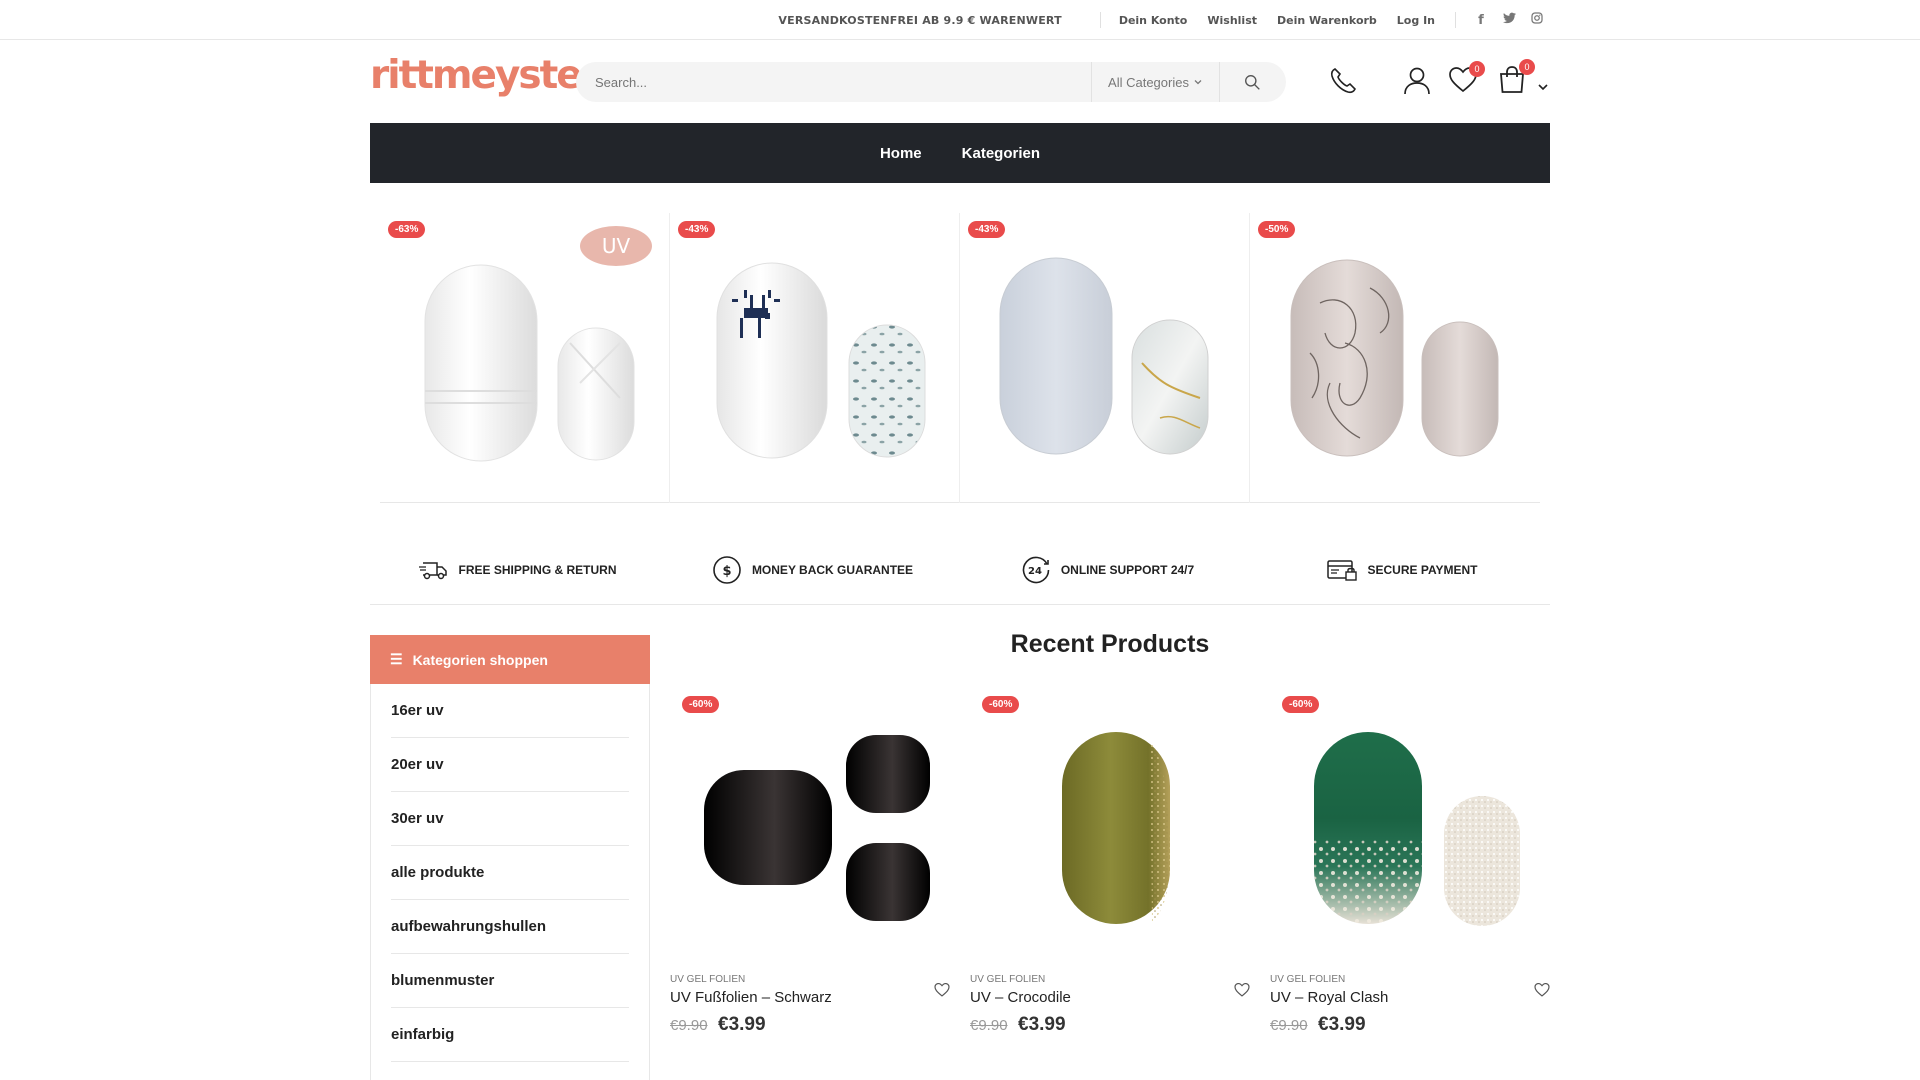  I want to click on svg-text: 24, so click(1035, 571).